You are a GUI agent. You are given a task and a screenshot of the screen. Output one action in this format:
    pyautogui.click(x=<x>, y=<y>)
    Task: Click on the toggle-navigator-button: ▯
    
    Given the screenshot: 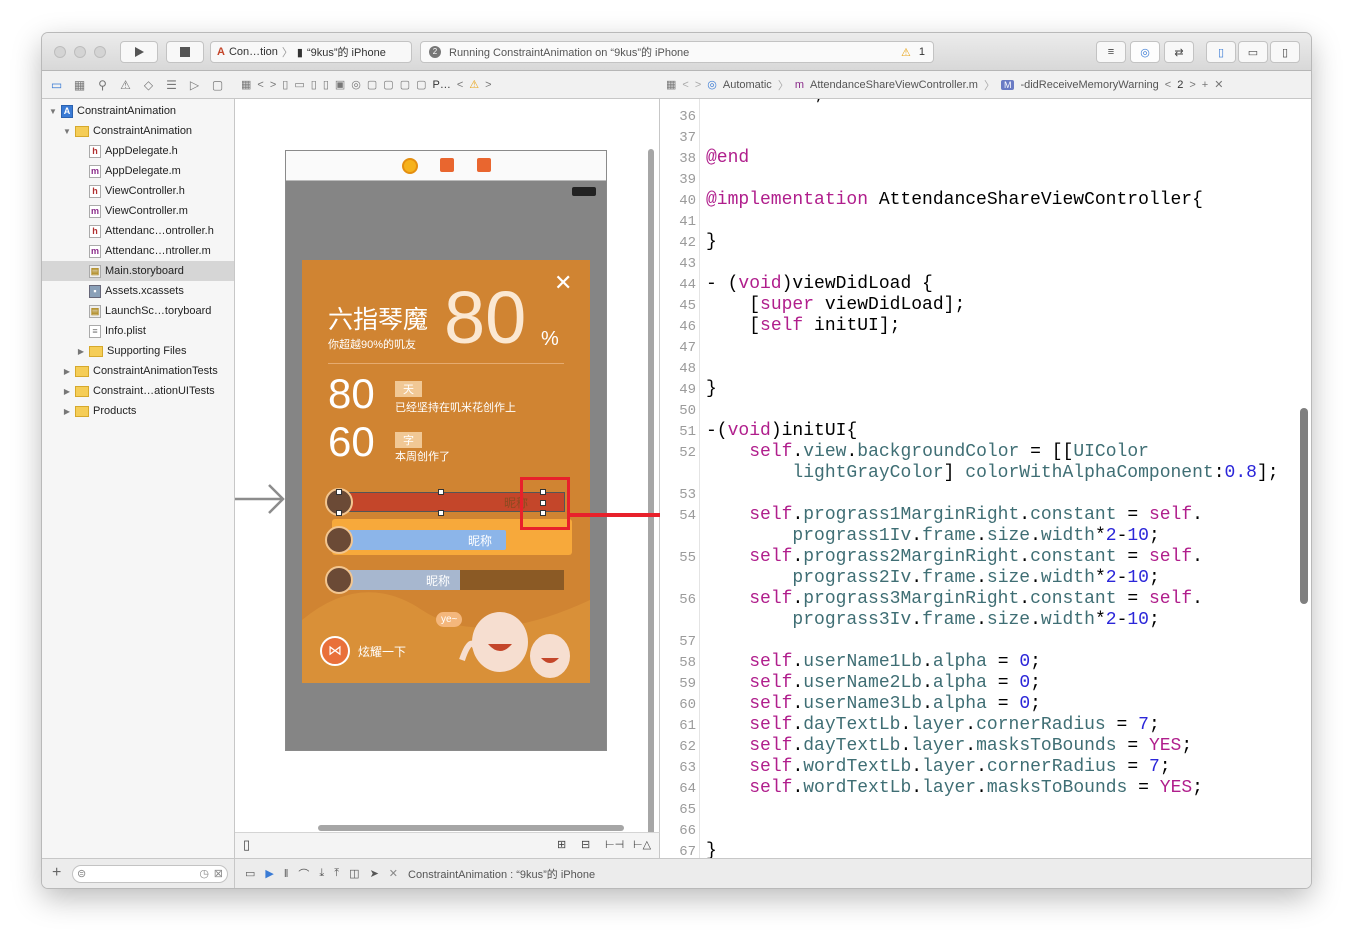 What is the action you would take?
    pyautogui.click(x=1221, y=52)
    